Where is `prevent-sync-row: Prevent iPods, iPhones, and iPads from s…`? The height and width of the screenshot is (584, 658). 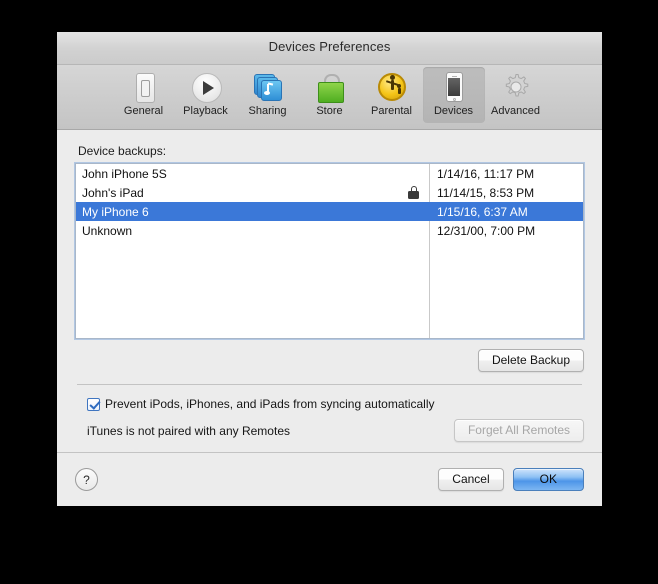
prevent-sync-row: Prevent iPods, iPhones, and iPads from s… is located at coordinates (329, 404).